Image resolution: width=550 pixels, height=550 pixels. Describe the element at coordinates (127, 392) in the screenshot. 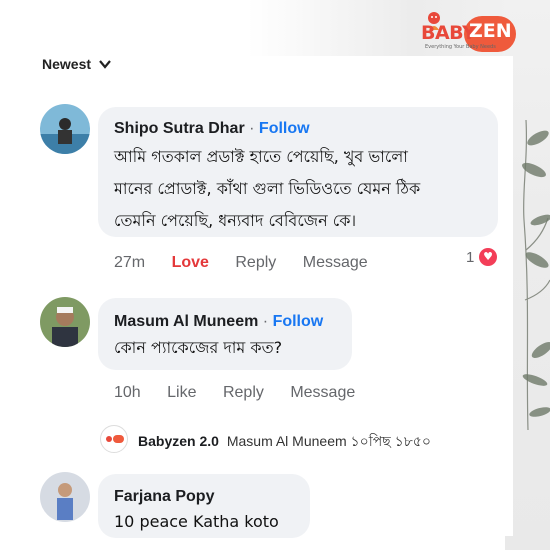

I see `timestamp: 10h` at that location.